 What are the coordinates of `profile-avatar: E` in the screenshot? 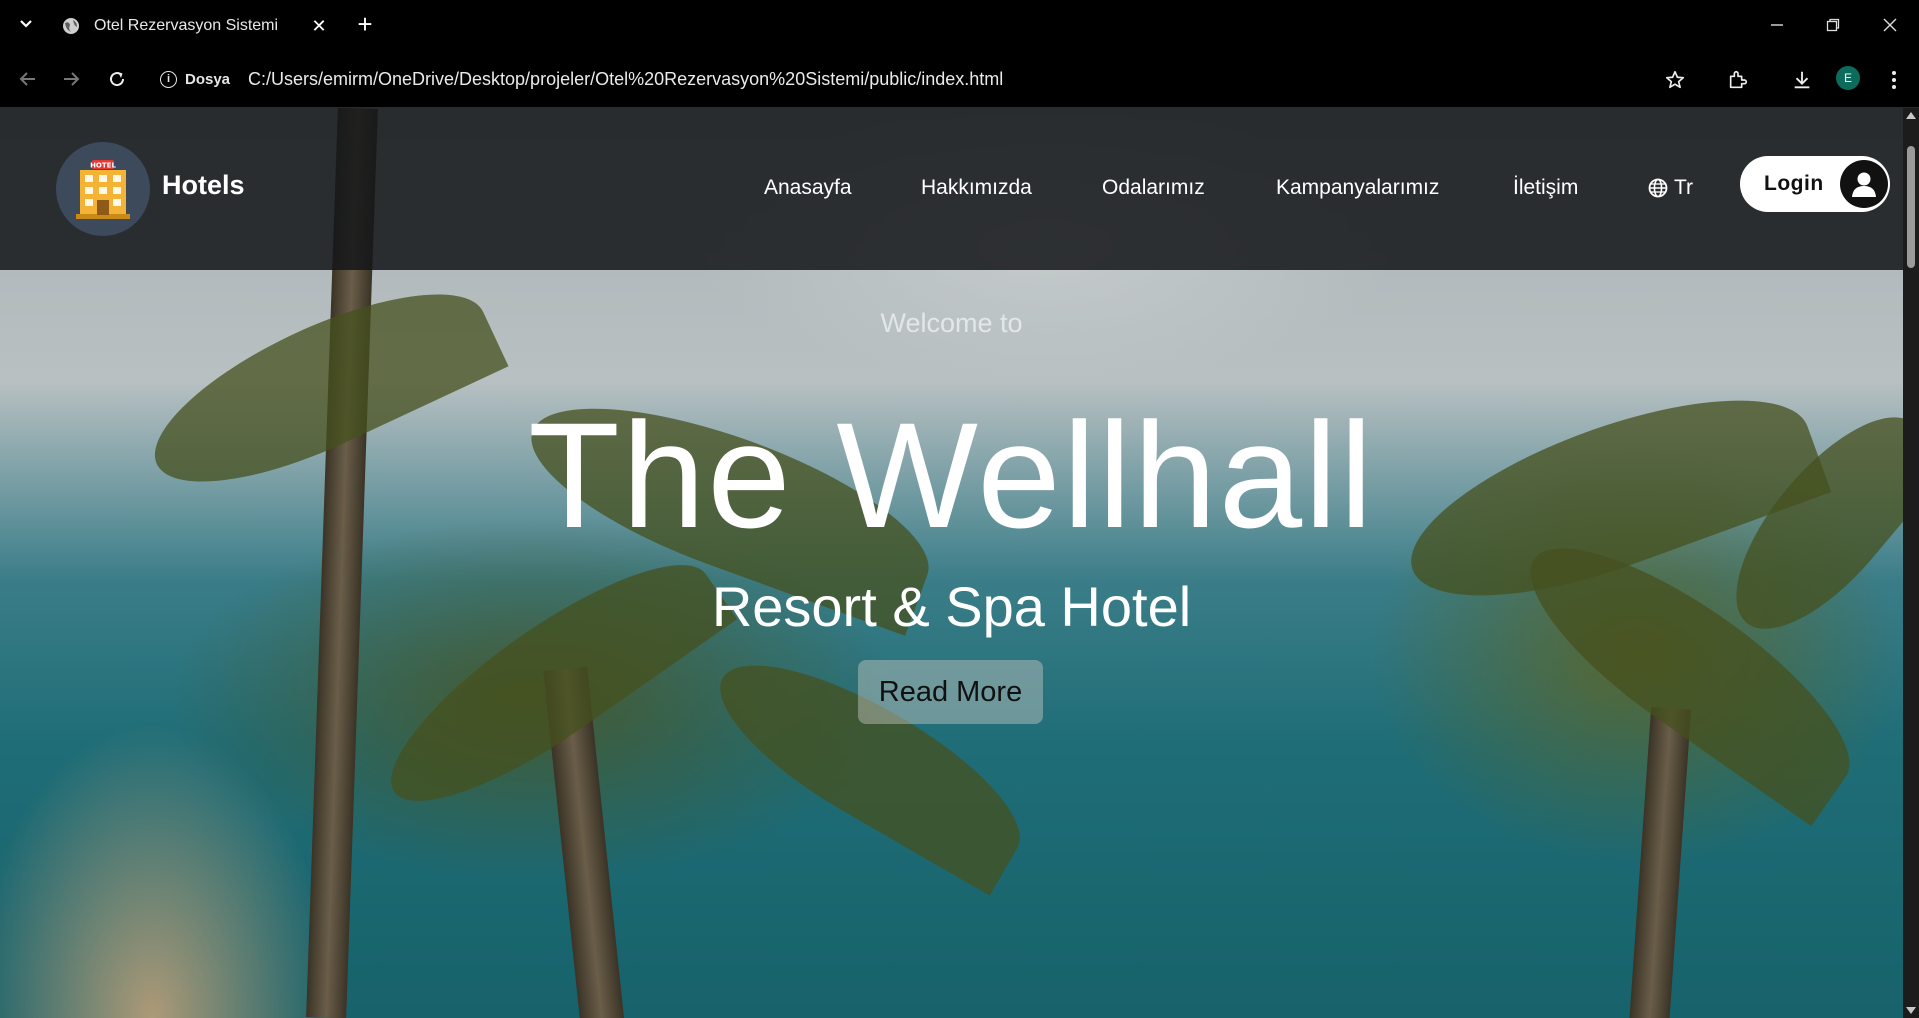 It's located at (1848, 78).